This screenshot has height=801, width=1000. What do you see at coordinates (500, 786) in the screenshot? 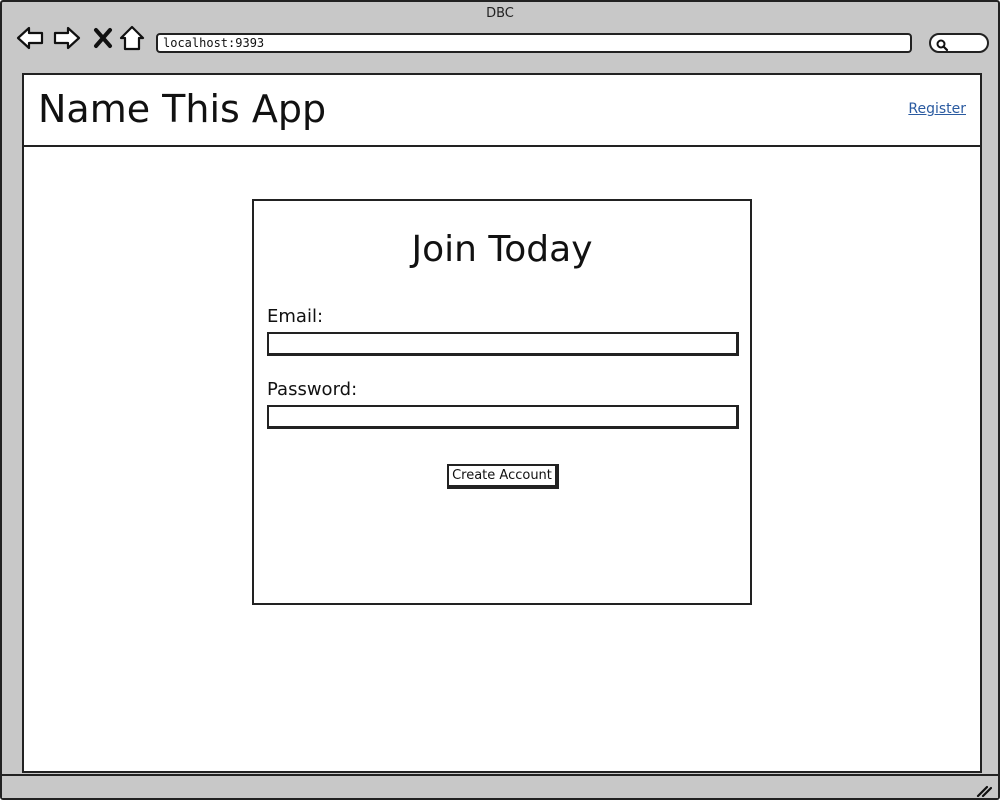
I see `status-bar` at bounding box center [500, 786].